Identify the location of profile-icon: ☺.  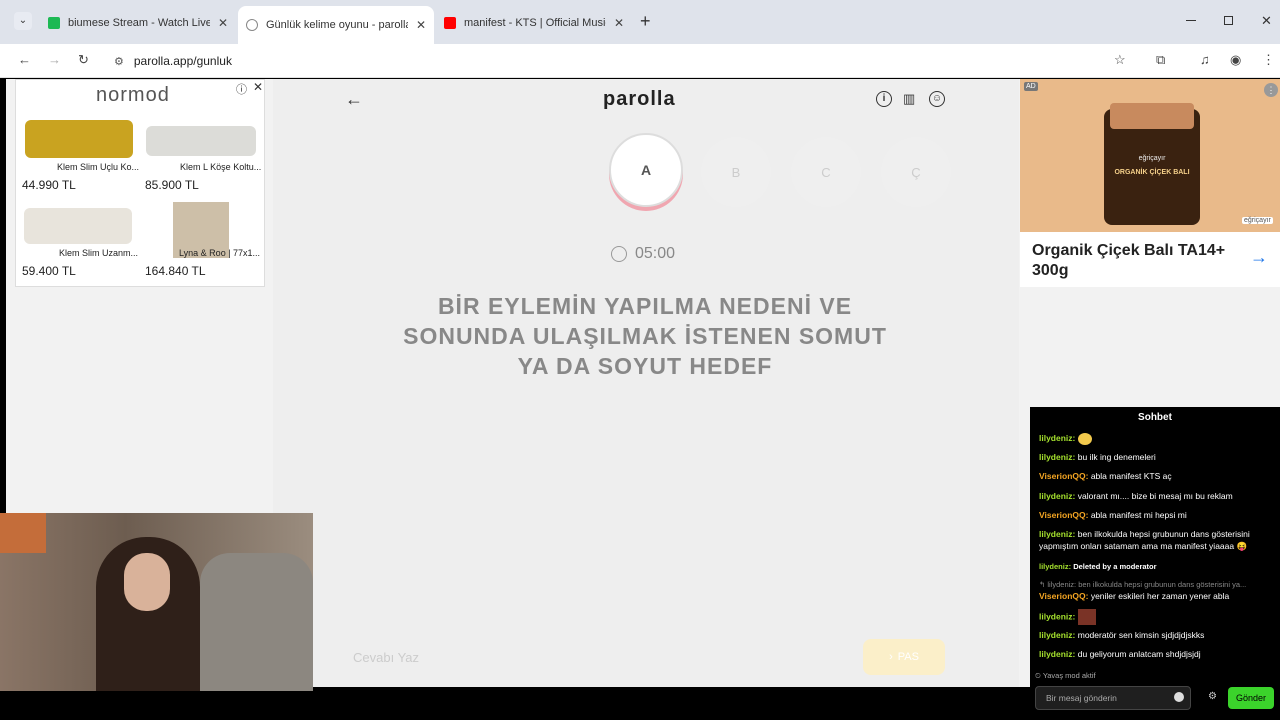
(937, 99).